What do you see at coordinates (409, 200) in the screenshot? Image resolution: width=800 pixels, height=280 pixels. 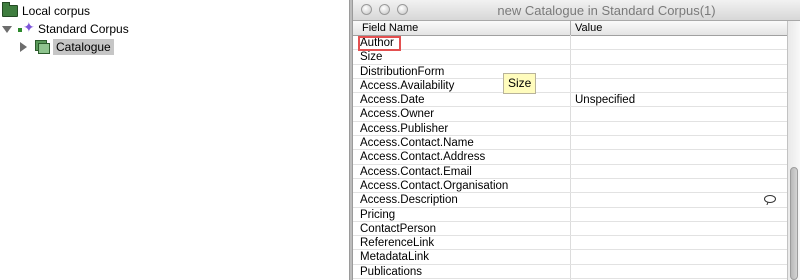 I see `field-name-cell: Access.Description` at bounding box center [409, 200].